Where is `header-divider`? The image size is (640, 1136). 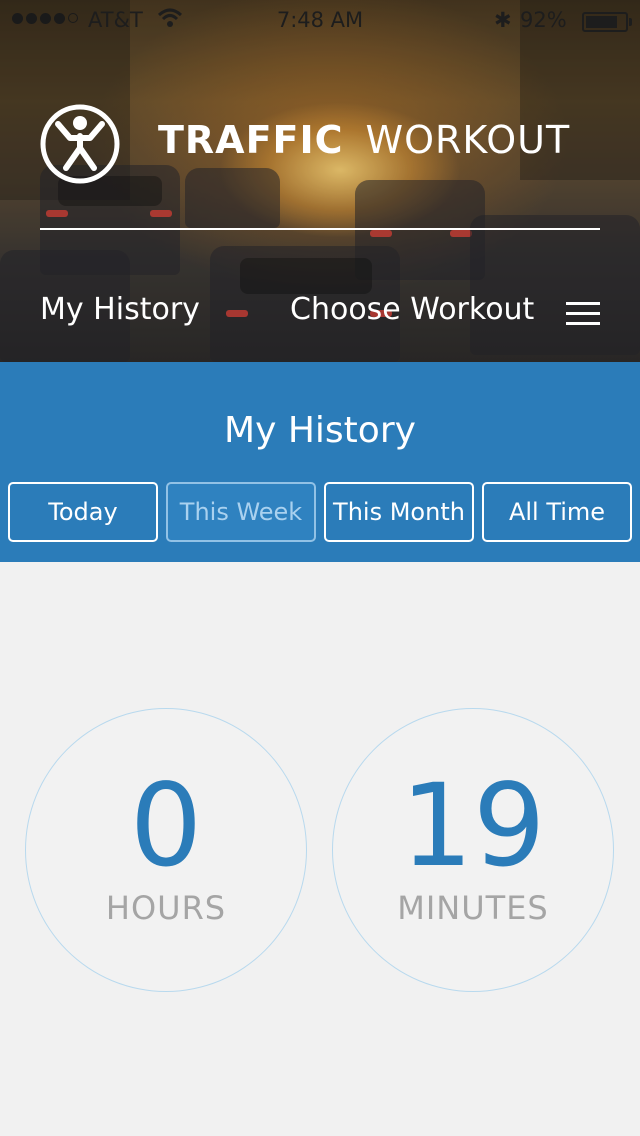 header-divider is located at coordinates (320, 229).